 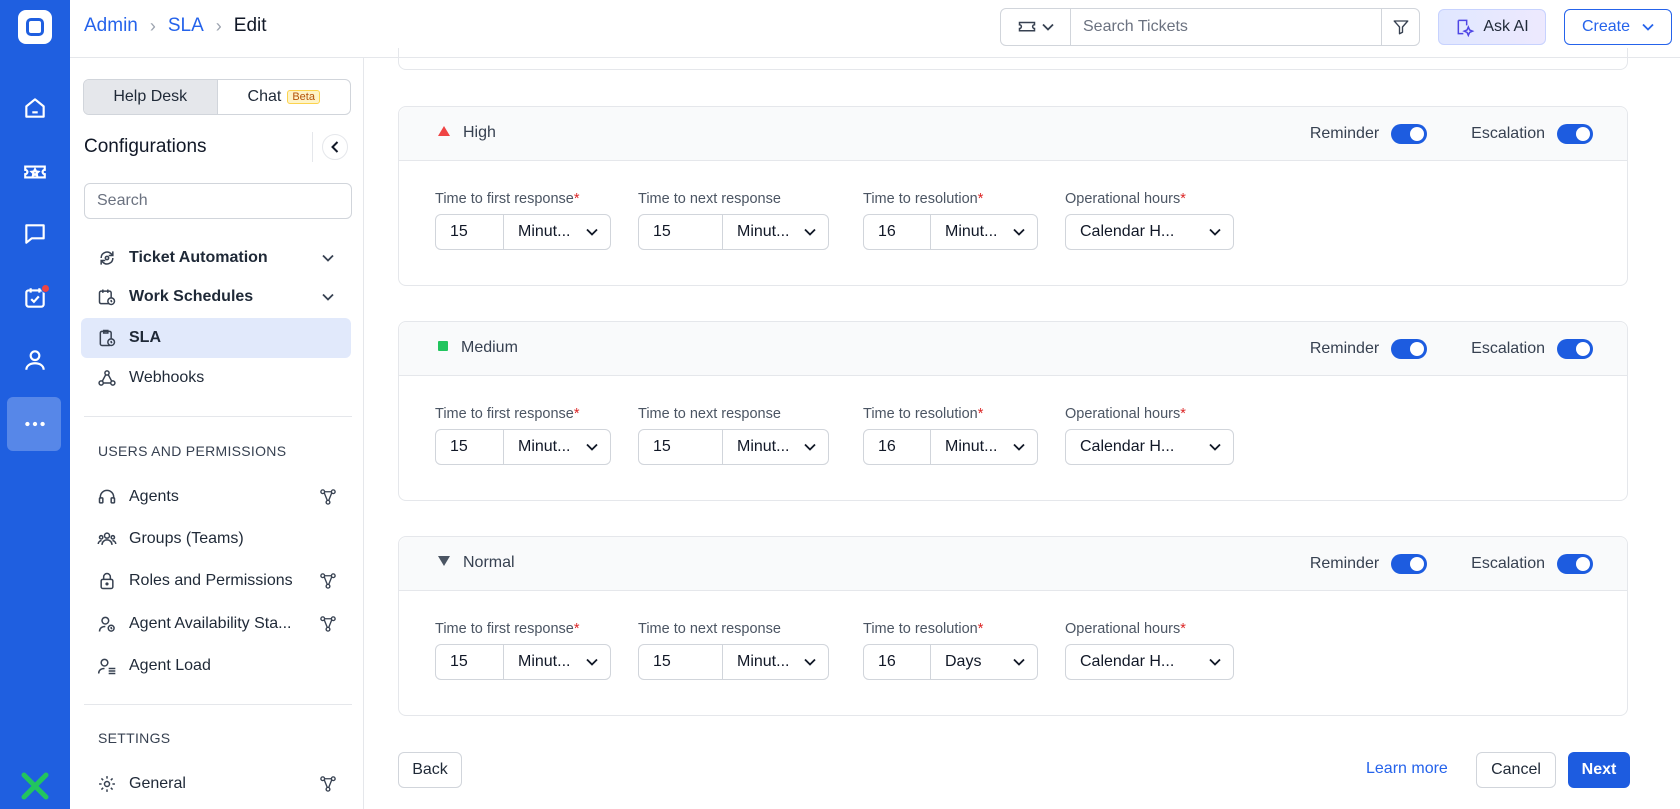 I want to click on search-type-dropdown, so click(x=1036, y=27).